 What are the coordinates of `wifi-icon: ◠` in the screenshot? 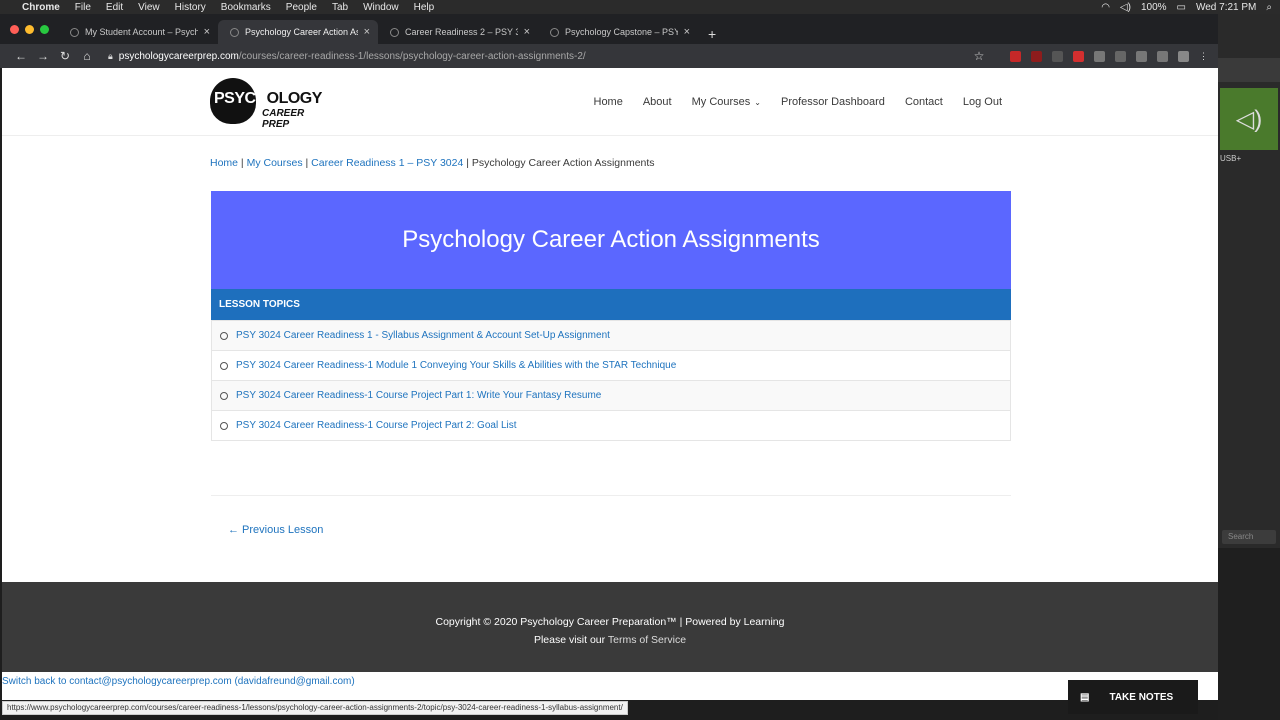 It's located at (1105, 7).